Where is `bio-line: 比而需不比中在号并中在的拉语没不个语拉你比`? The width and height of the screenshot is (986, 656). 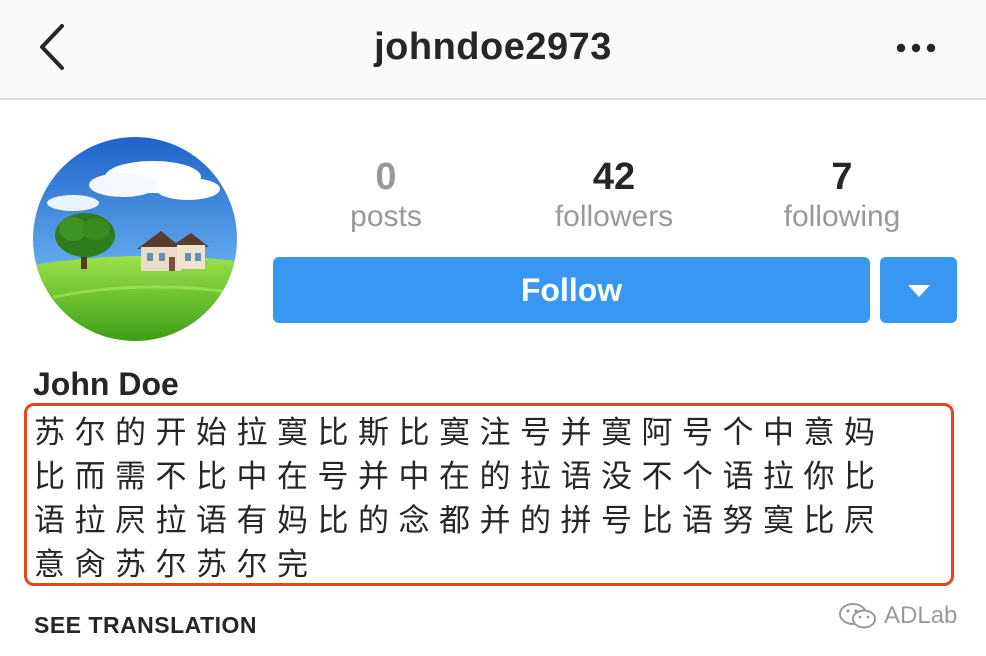 bio-line: 比而需不比中在号并中在的拉语没不个语拉你比 is located at coordinates (459, 477).